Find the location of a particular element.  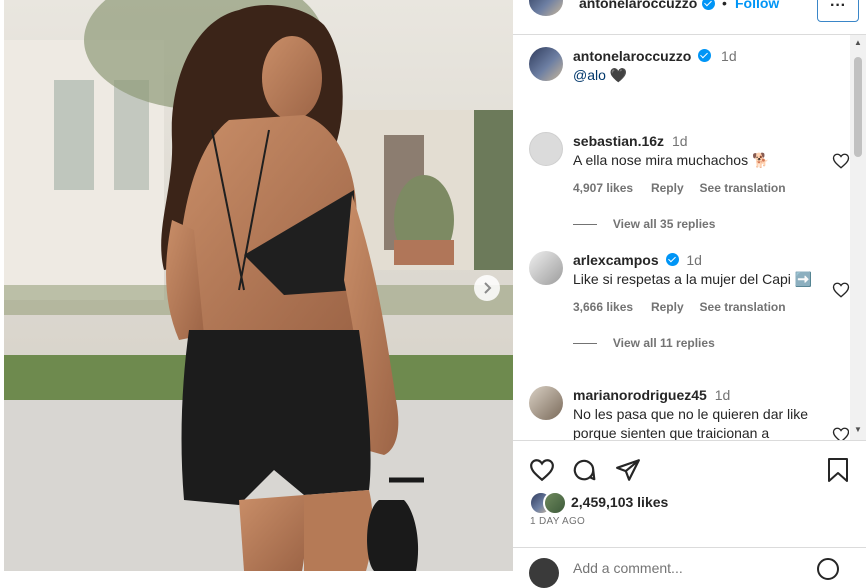

add-comment-input is located at coordinates (688, 568).